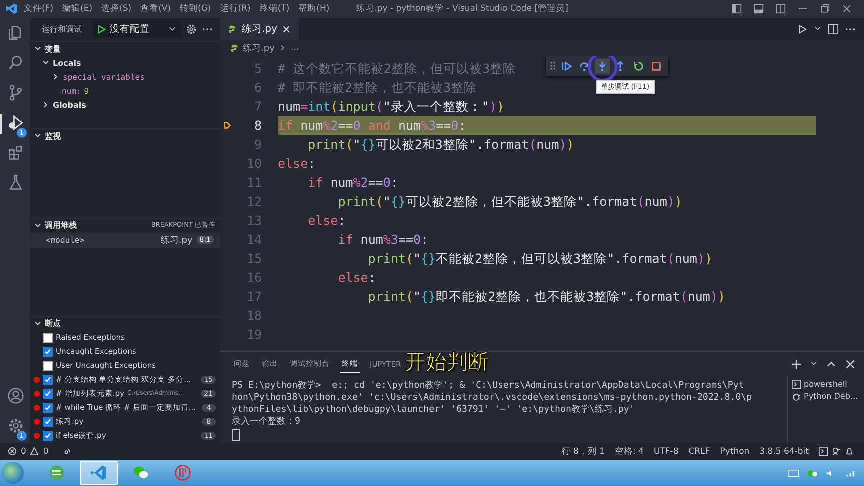 The width and height of the screenshot is (864, 486). Describe the element at coordinates (16, 93) in the screenshot. I see `branch-icon` at that location.